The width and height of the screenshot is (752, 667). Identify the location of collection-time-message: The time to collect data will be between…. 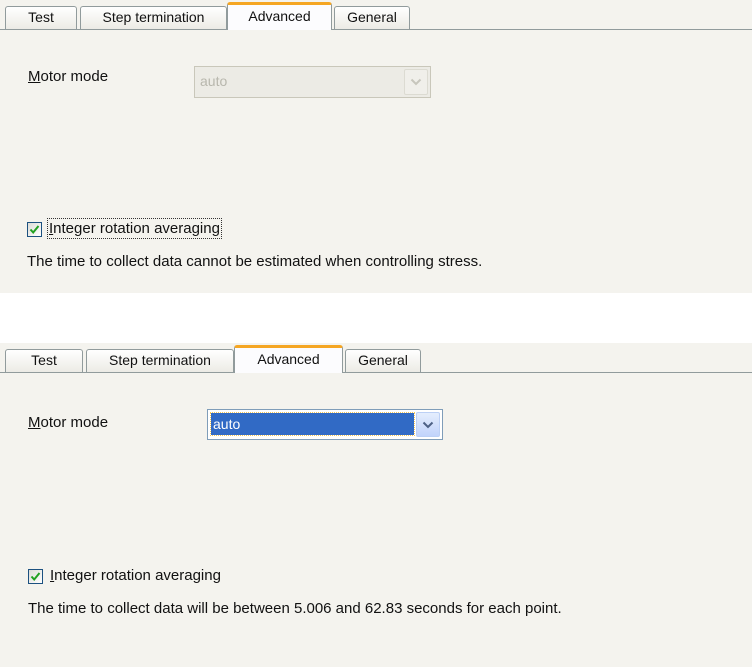
(295, 608).